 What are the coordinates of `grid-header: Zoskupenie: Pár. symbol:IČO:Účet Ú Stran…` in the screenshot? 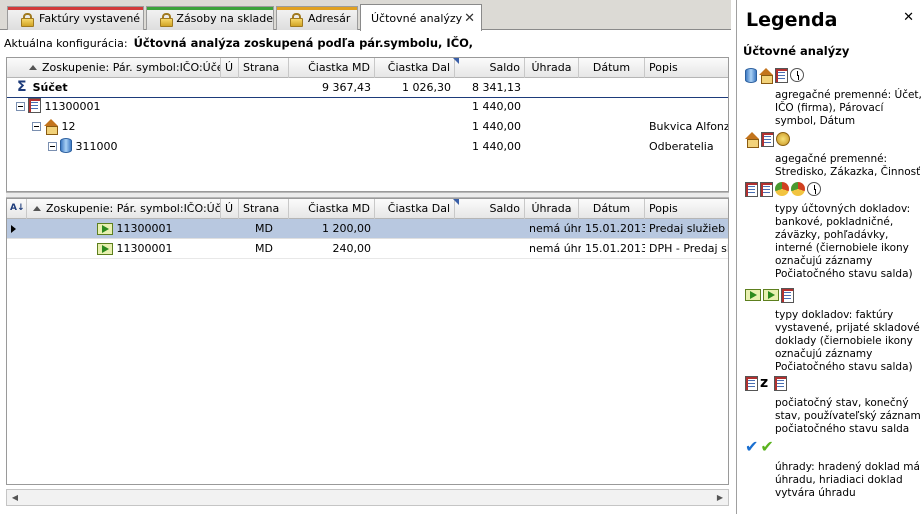 It's located at (367, 68).